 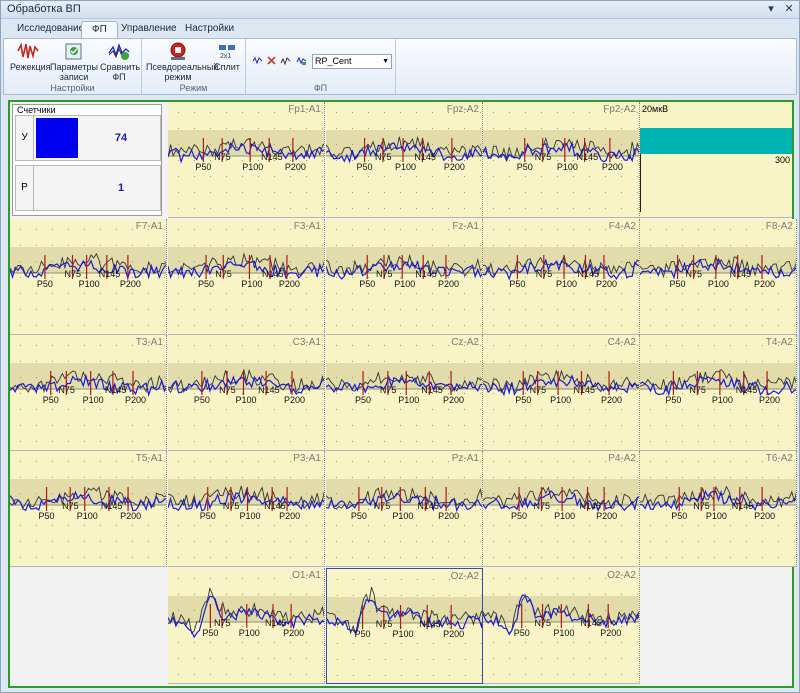 I want to click on channel-panel: P50 N75 P100 N145 P200 T5-A1, so click(x=88, y=509).